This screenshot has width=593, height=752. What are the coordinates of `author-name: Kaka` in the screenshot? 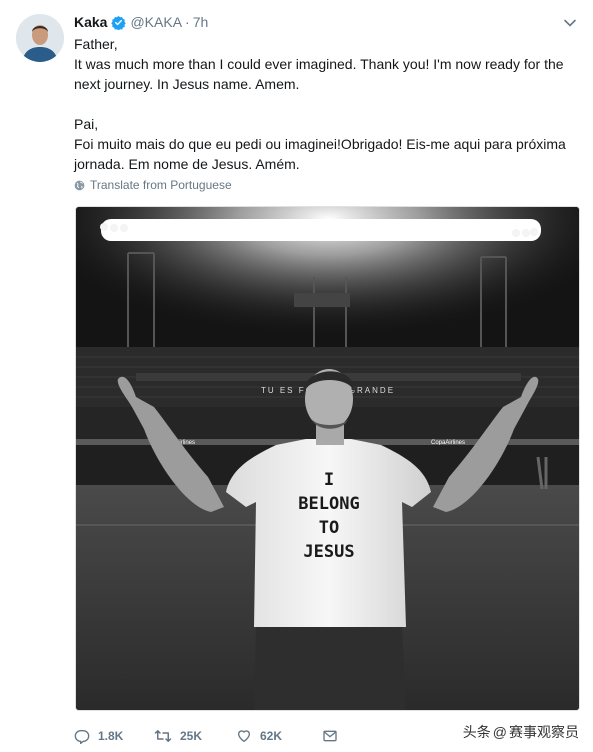 It's located at (90, 22).